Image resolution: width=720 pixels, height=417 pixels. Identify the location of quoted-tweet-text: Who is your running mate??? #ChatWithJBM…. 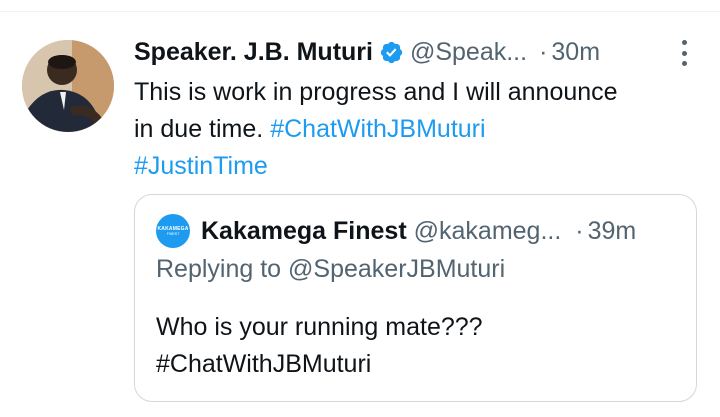
(319, 346).